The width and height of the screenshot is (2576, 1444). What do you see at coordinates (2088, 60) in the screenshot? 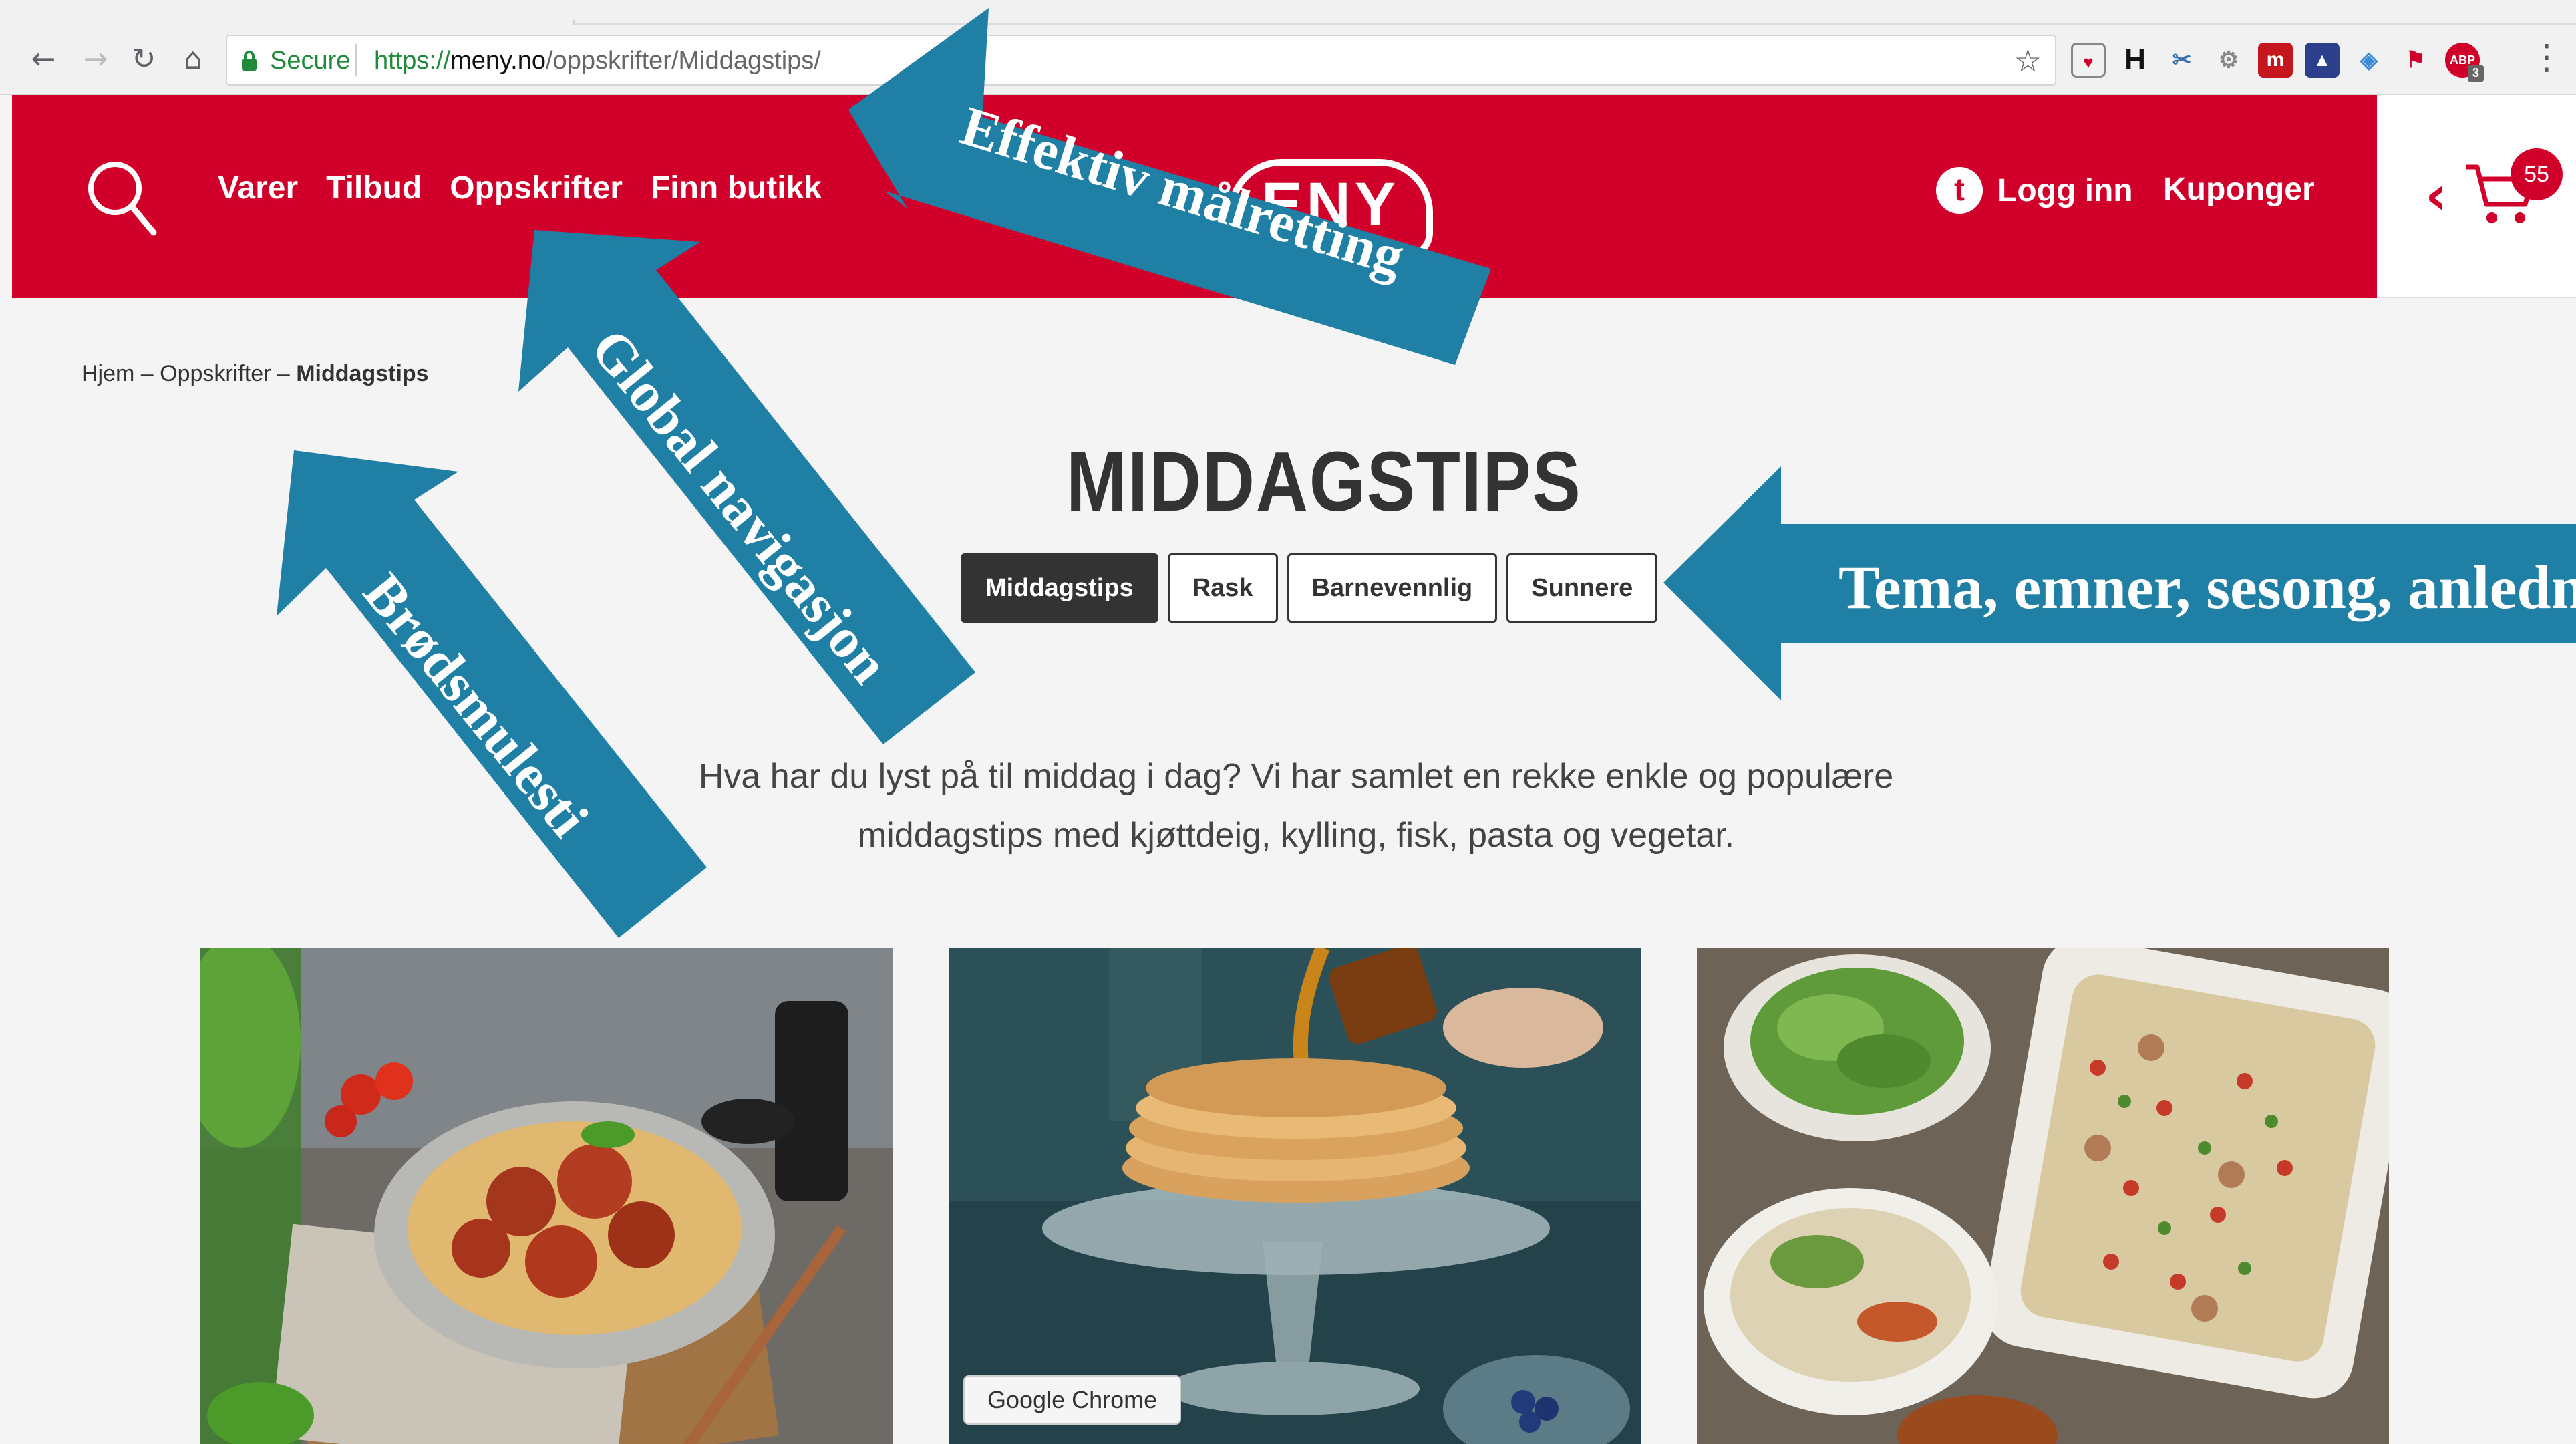
I see `pocket-extension-icon: ♥` at bounding box center [2088, 60].